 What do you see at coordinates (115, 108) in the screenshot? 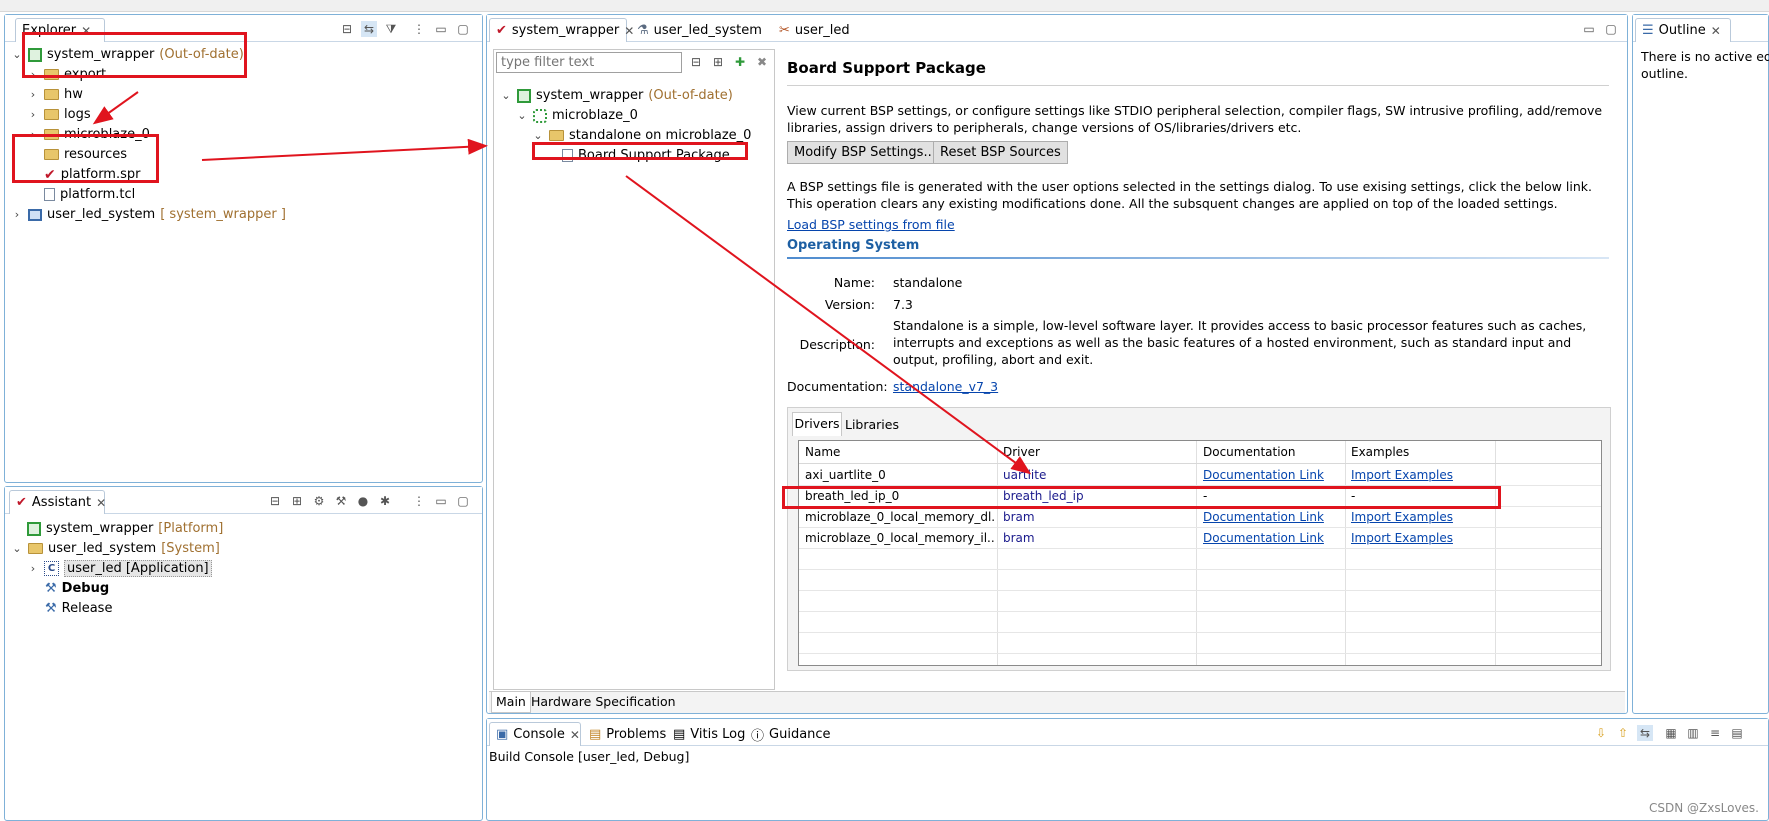
I see `arrow-to-resources` at bounding box center [115, 108].